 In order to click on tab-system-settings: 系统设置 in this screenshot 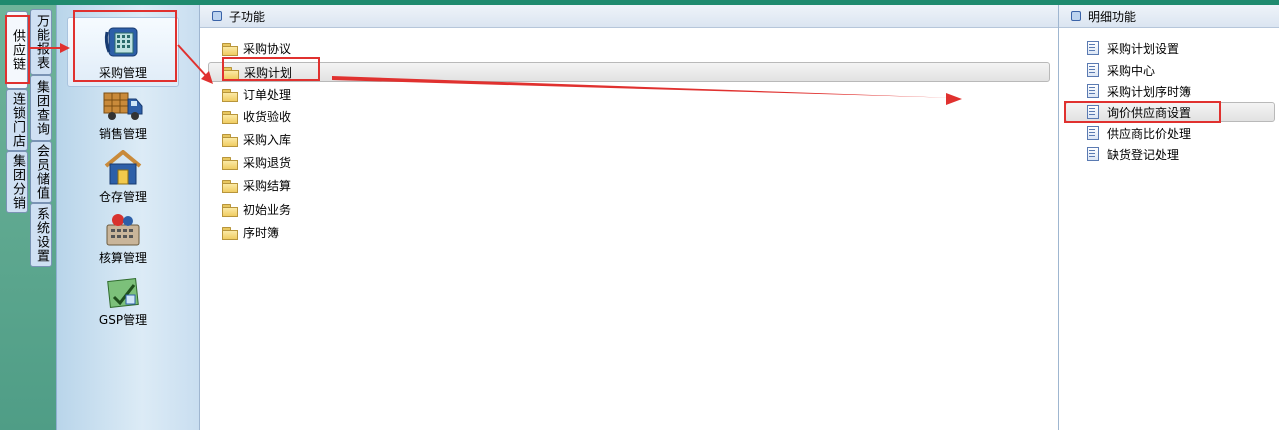, I will do `click(41, 235)`.